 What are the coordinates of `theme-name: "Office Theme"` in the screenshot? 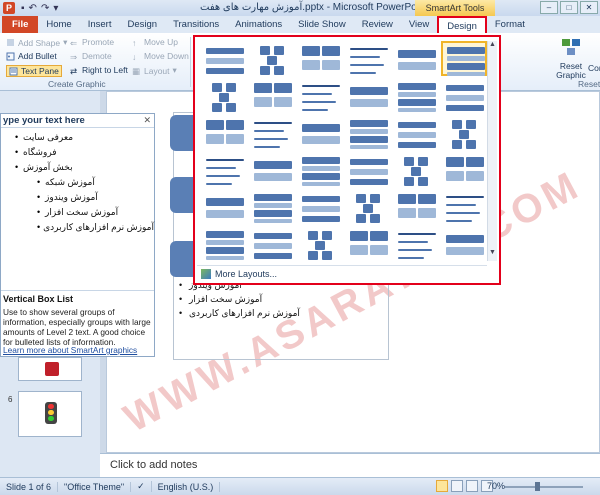 It's located at (95, 486).